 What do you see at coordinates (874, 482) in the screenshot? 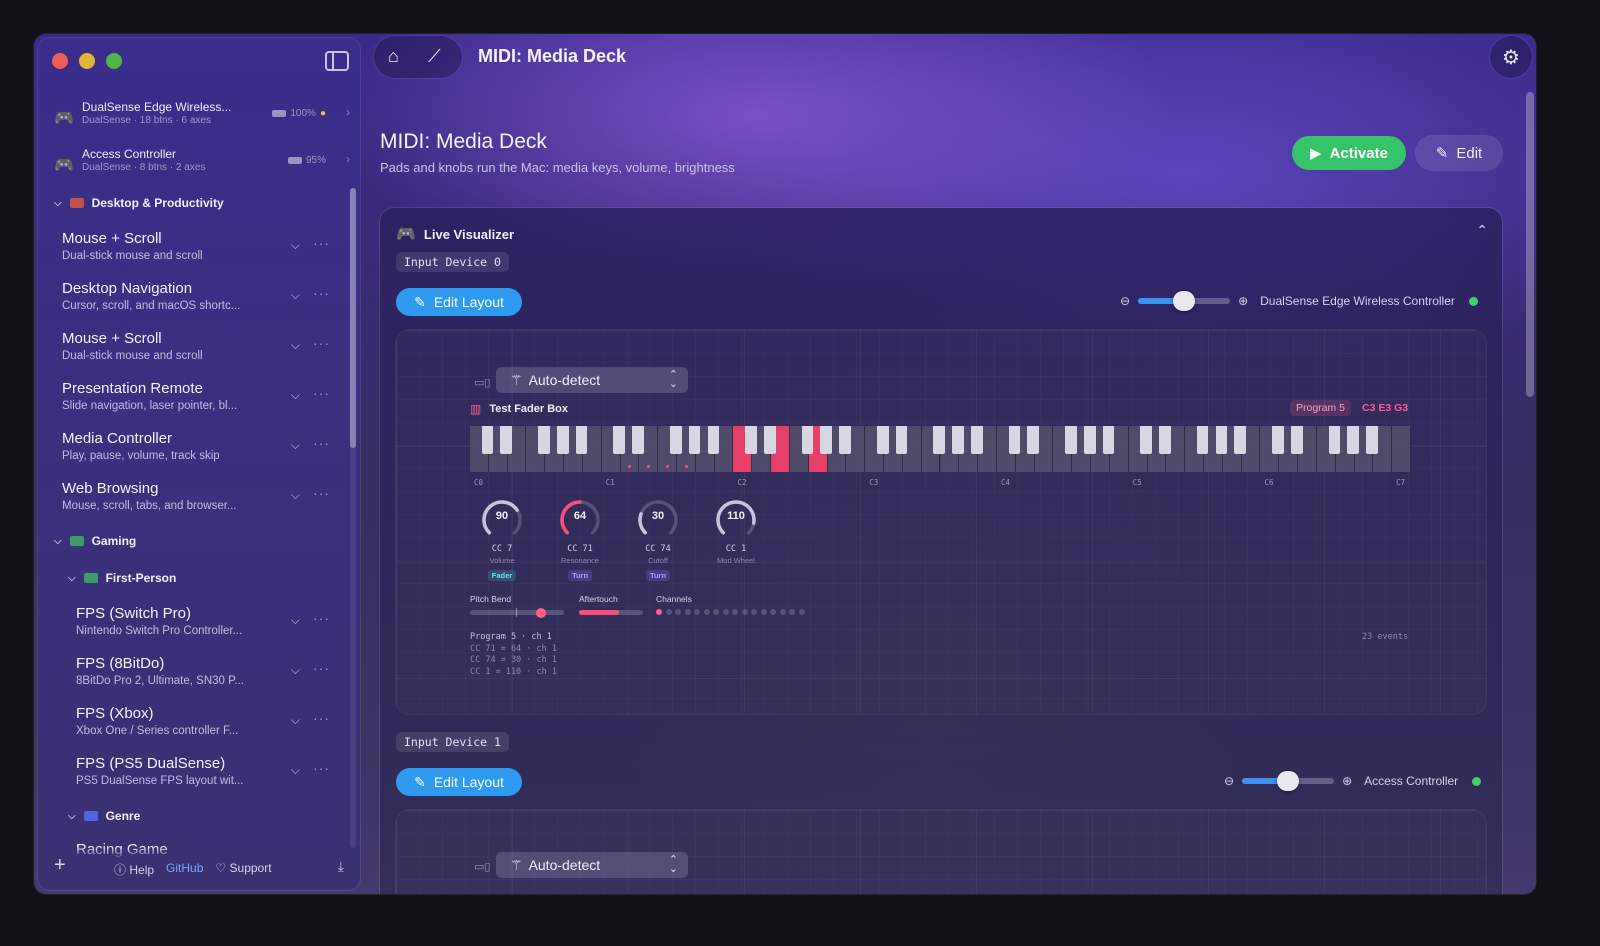
I see `octave-label: C3` at bounding box center [874, 482].